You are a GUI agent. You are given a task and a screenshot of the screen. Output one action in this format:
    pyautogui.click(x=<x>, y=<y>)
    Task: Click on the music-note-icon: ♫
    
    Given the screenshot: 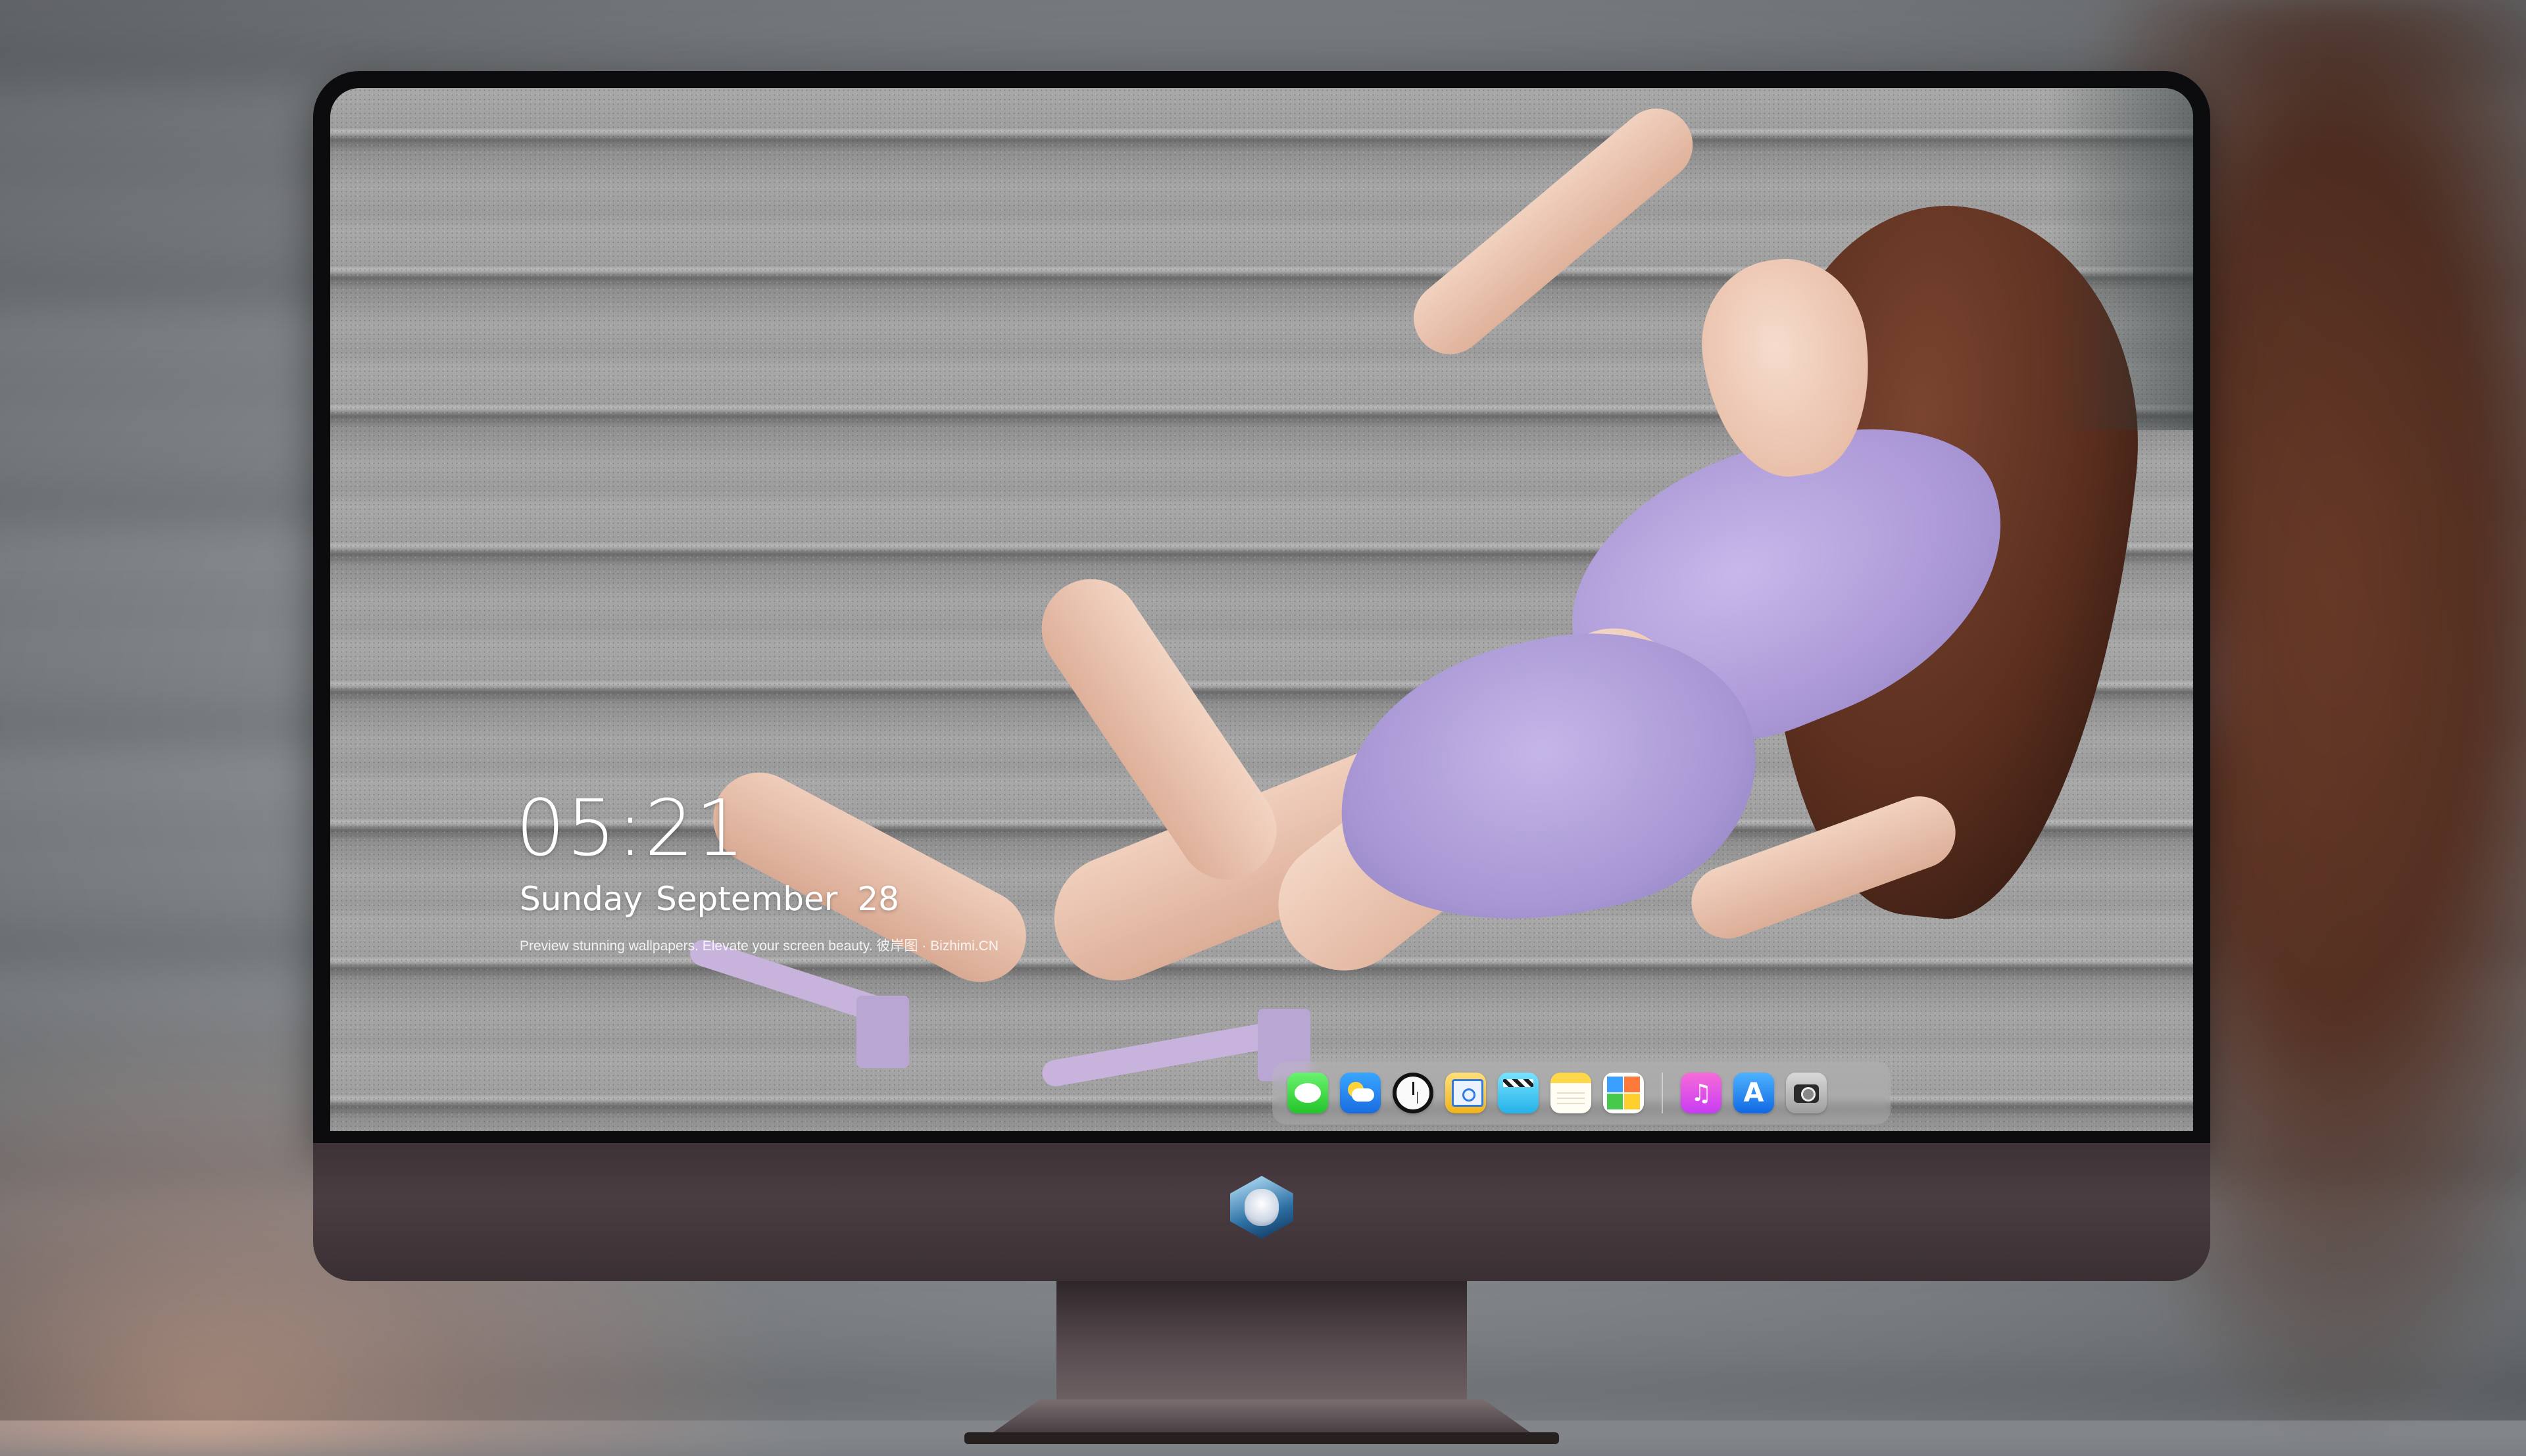 What is the action you would take?
    pyautogui.click(x=1701, y=1093)
    